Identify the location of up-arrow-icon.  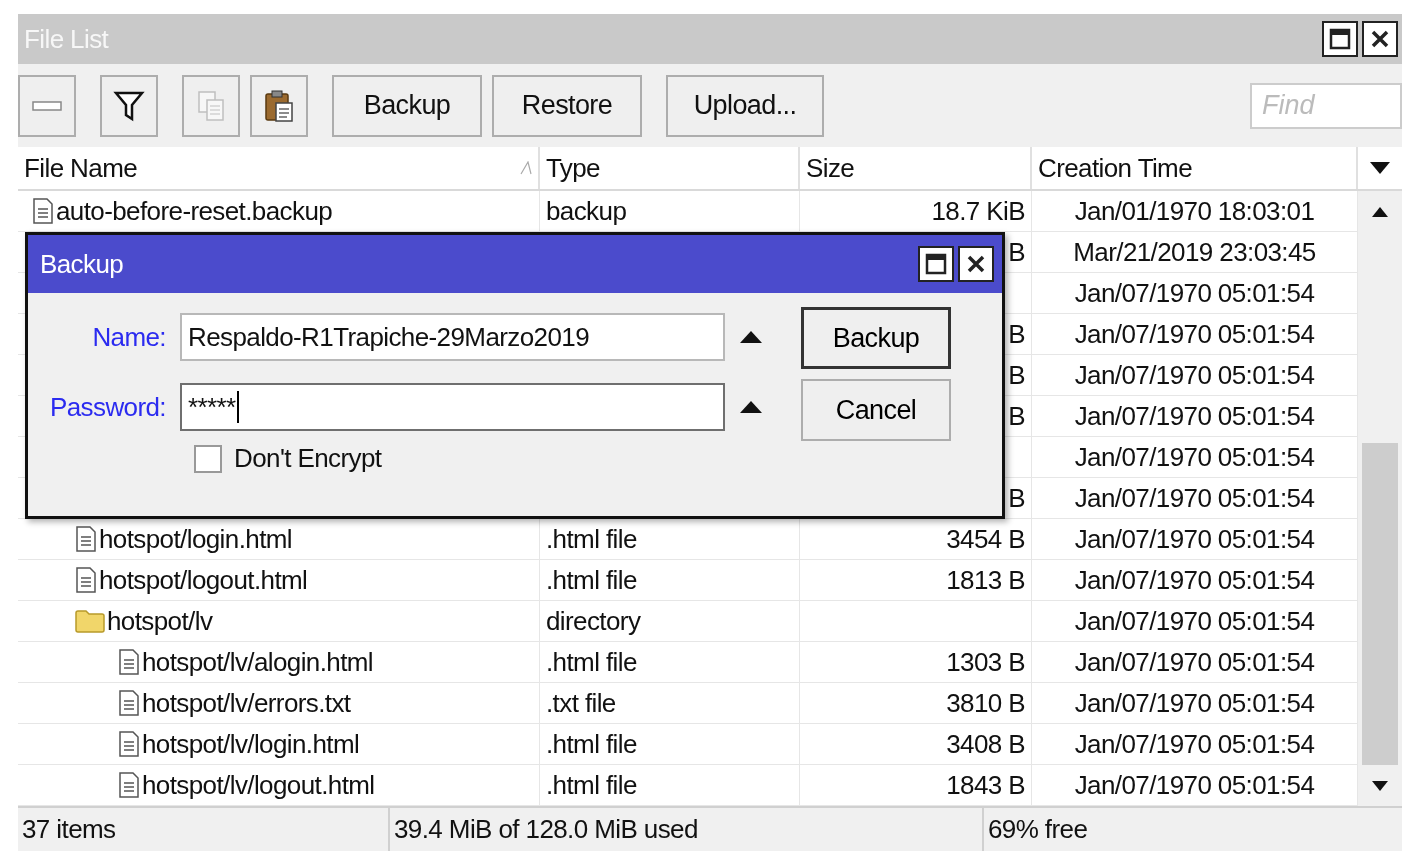
(1380, 211).